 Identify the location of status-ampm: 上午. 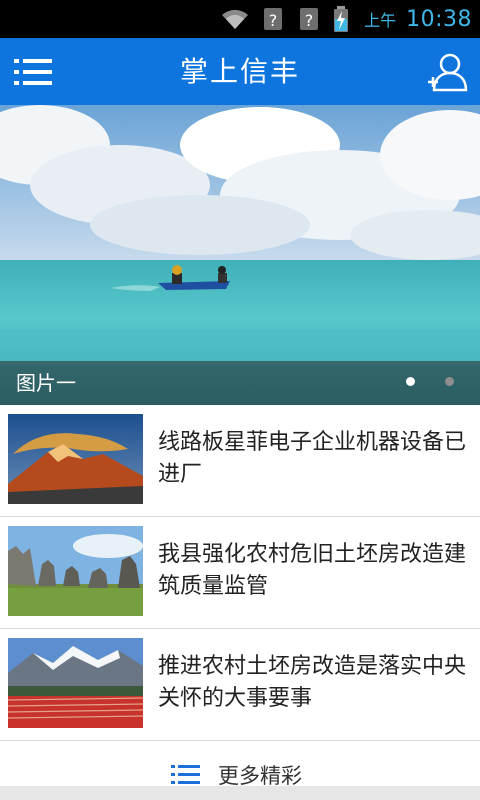
(380, 20).